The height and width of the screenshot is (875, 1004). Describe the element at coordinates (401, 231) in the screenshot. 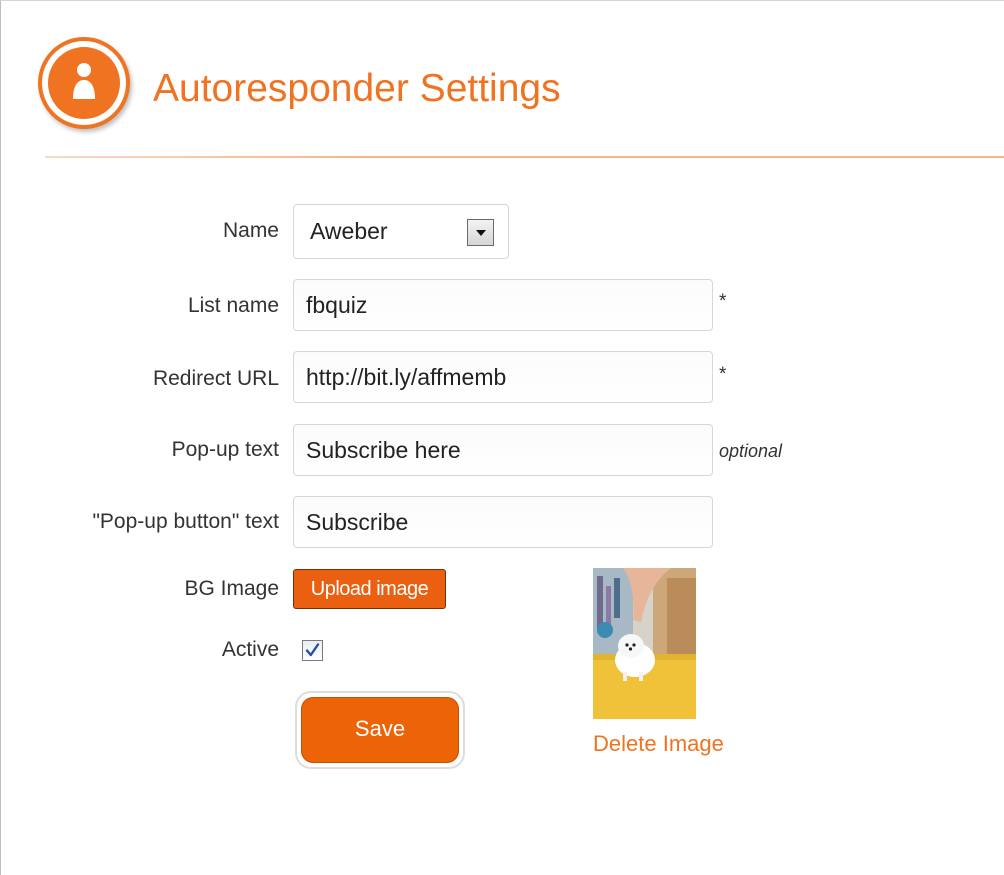

I see `name-select: Aweber` at that location.